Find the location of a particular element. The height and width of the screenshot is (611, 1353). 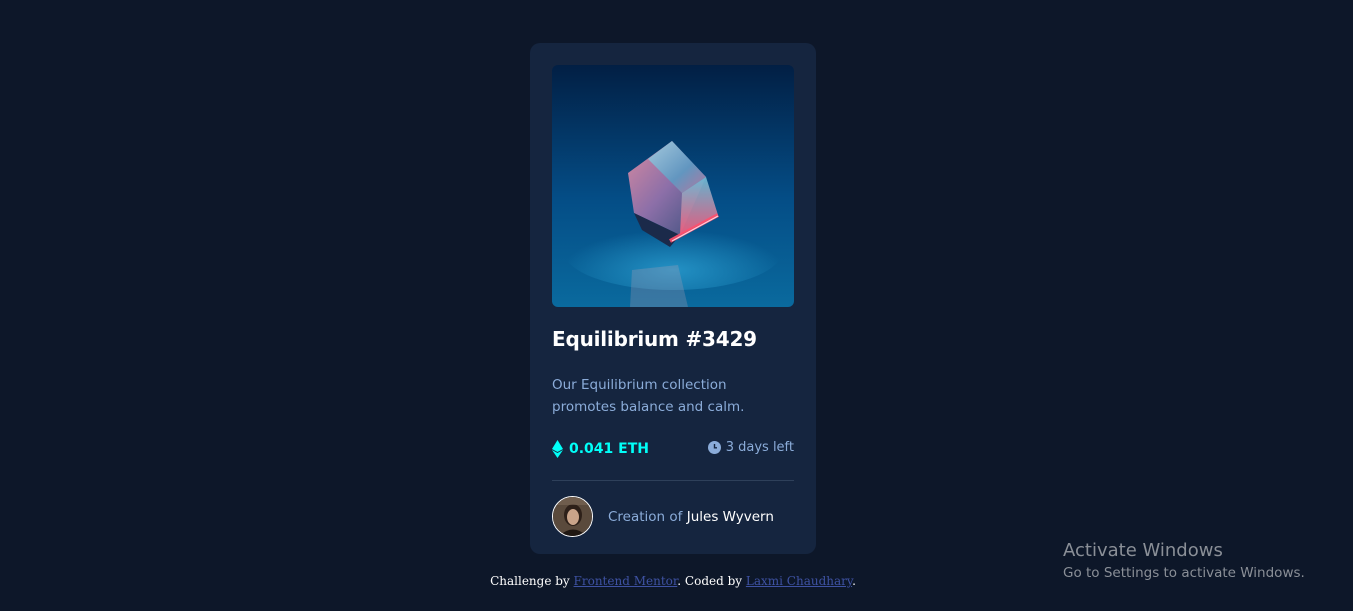

time-left: 3 days left is located at coordinates (750, 447).